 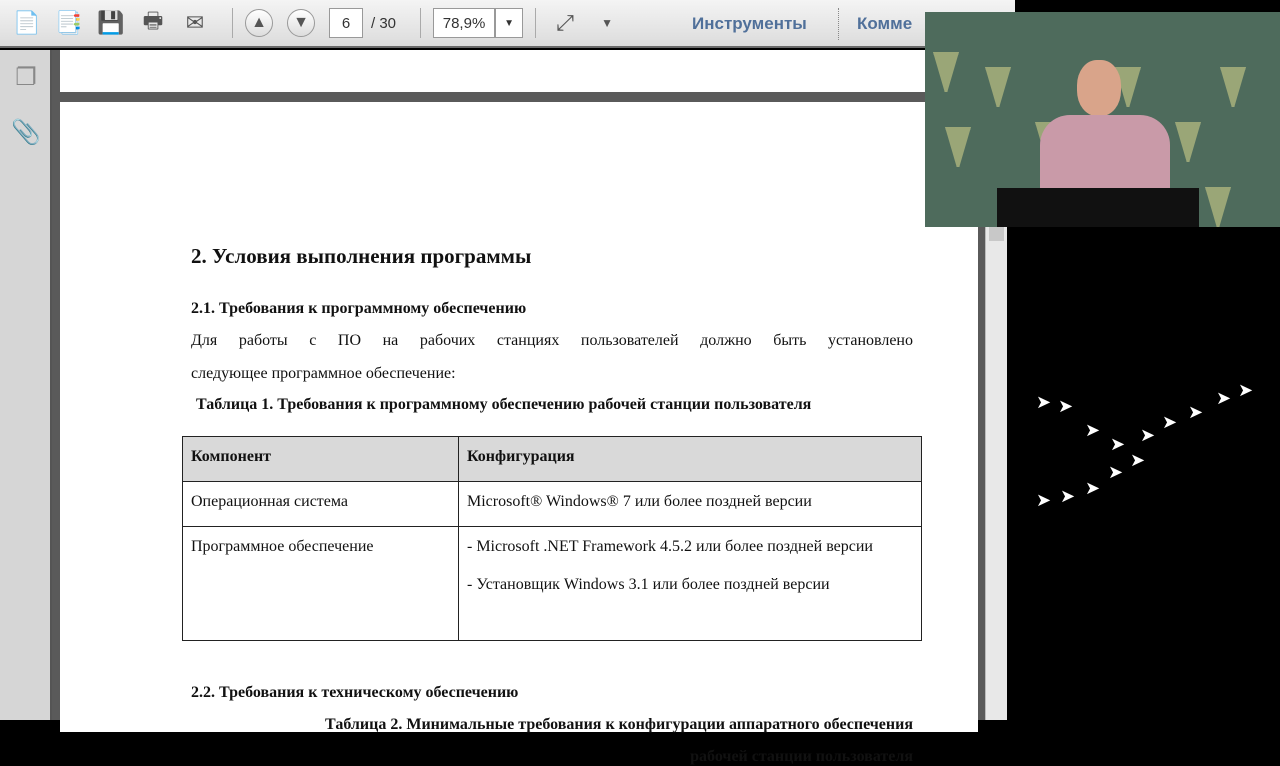 What do you see at coordinates (320, 583) in the screenshot?
I see `table-cell: Программное обеспечение` at bounding box center [320, 583].